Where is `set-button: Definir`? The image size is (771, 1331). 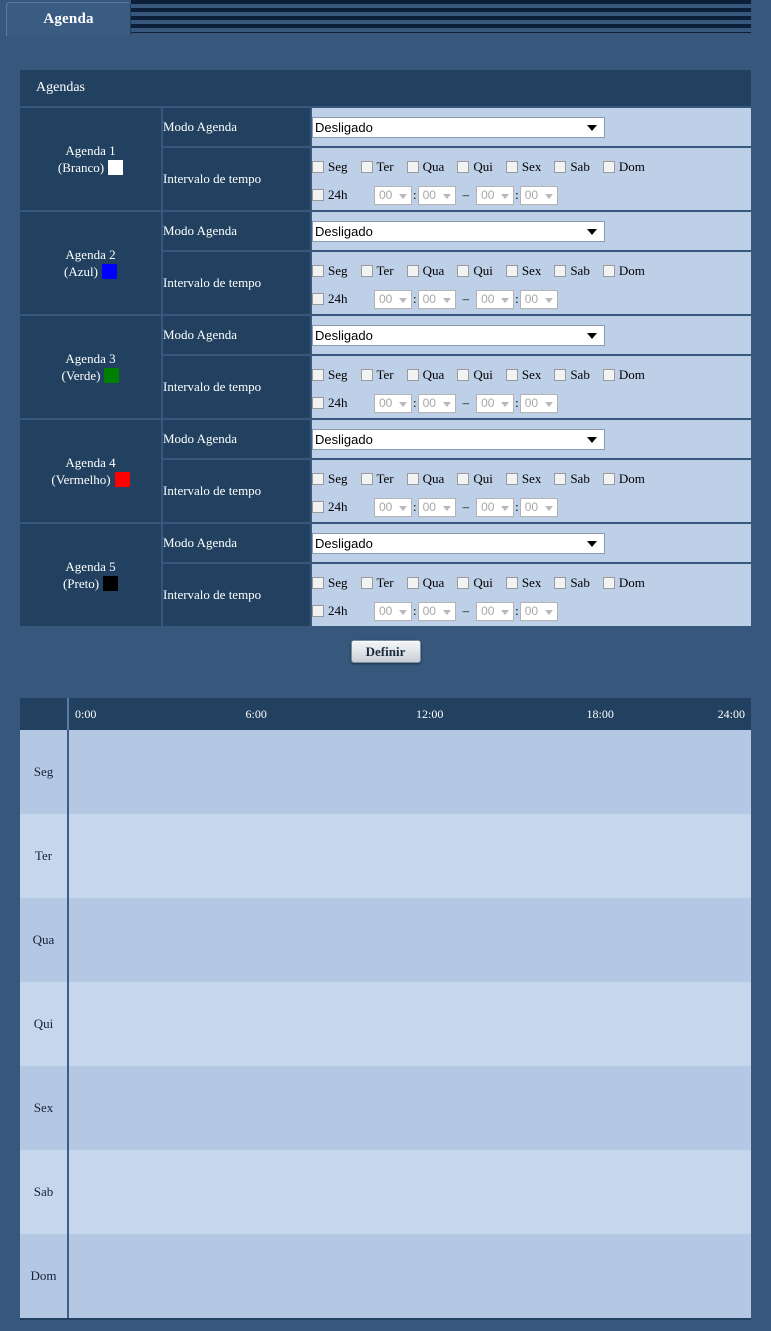
set-button: Definir is located at coordinates (385, 651).